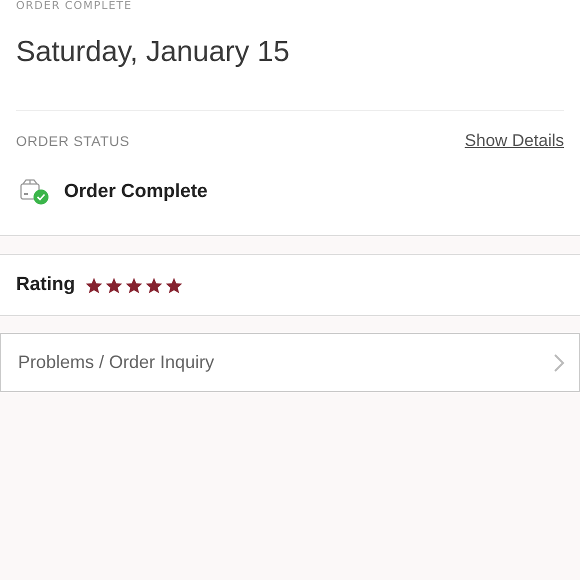 This screenshot has width=580, height=580. I want to click on section-label: ORDER COMPLETE, so click(75, 6).